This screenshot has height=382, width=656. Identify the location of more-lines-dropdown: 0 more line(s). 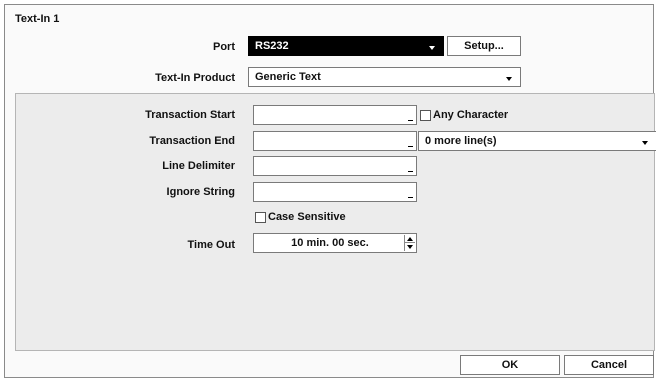
(537, 141).